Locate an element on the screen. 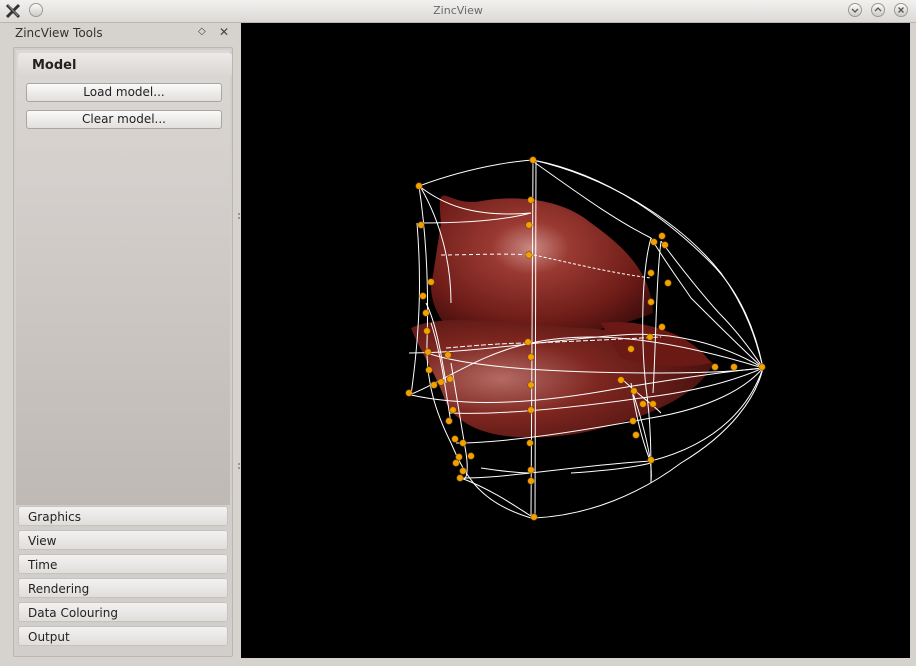 The height and width of the screenshot is (666, 916). toolbox-tab-graphics: Graphics is located at coordinates (123, 516).